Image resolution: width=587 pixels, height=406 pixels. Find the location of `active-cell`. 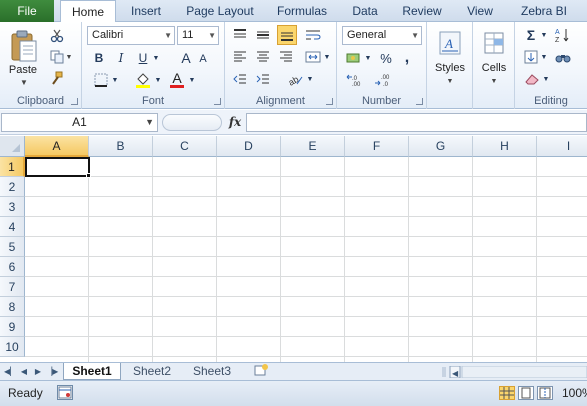

active-cell is located at coordinates (57, 167).